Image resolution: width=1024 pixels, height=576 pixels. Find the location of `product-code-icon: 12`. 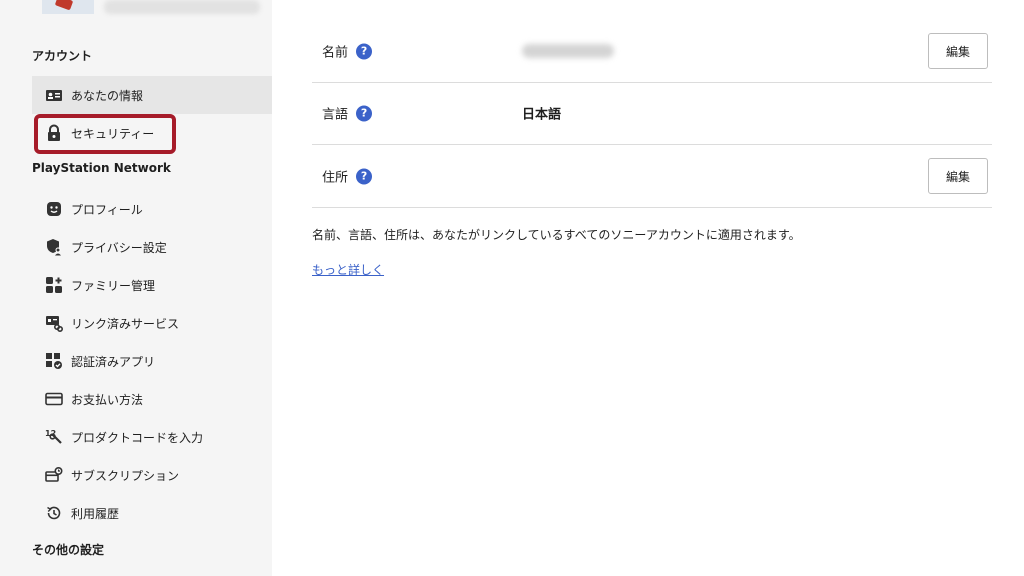

product-code-icon: 12 is located at coordinates (54, 437).